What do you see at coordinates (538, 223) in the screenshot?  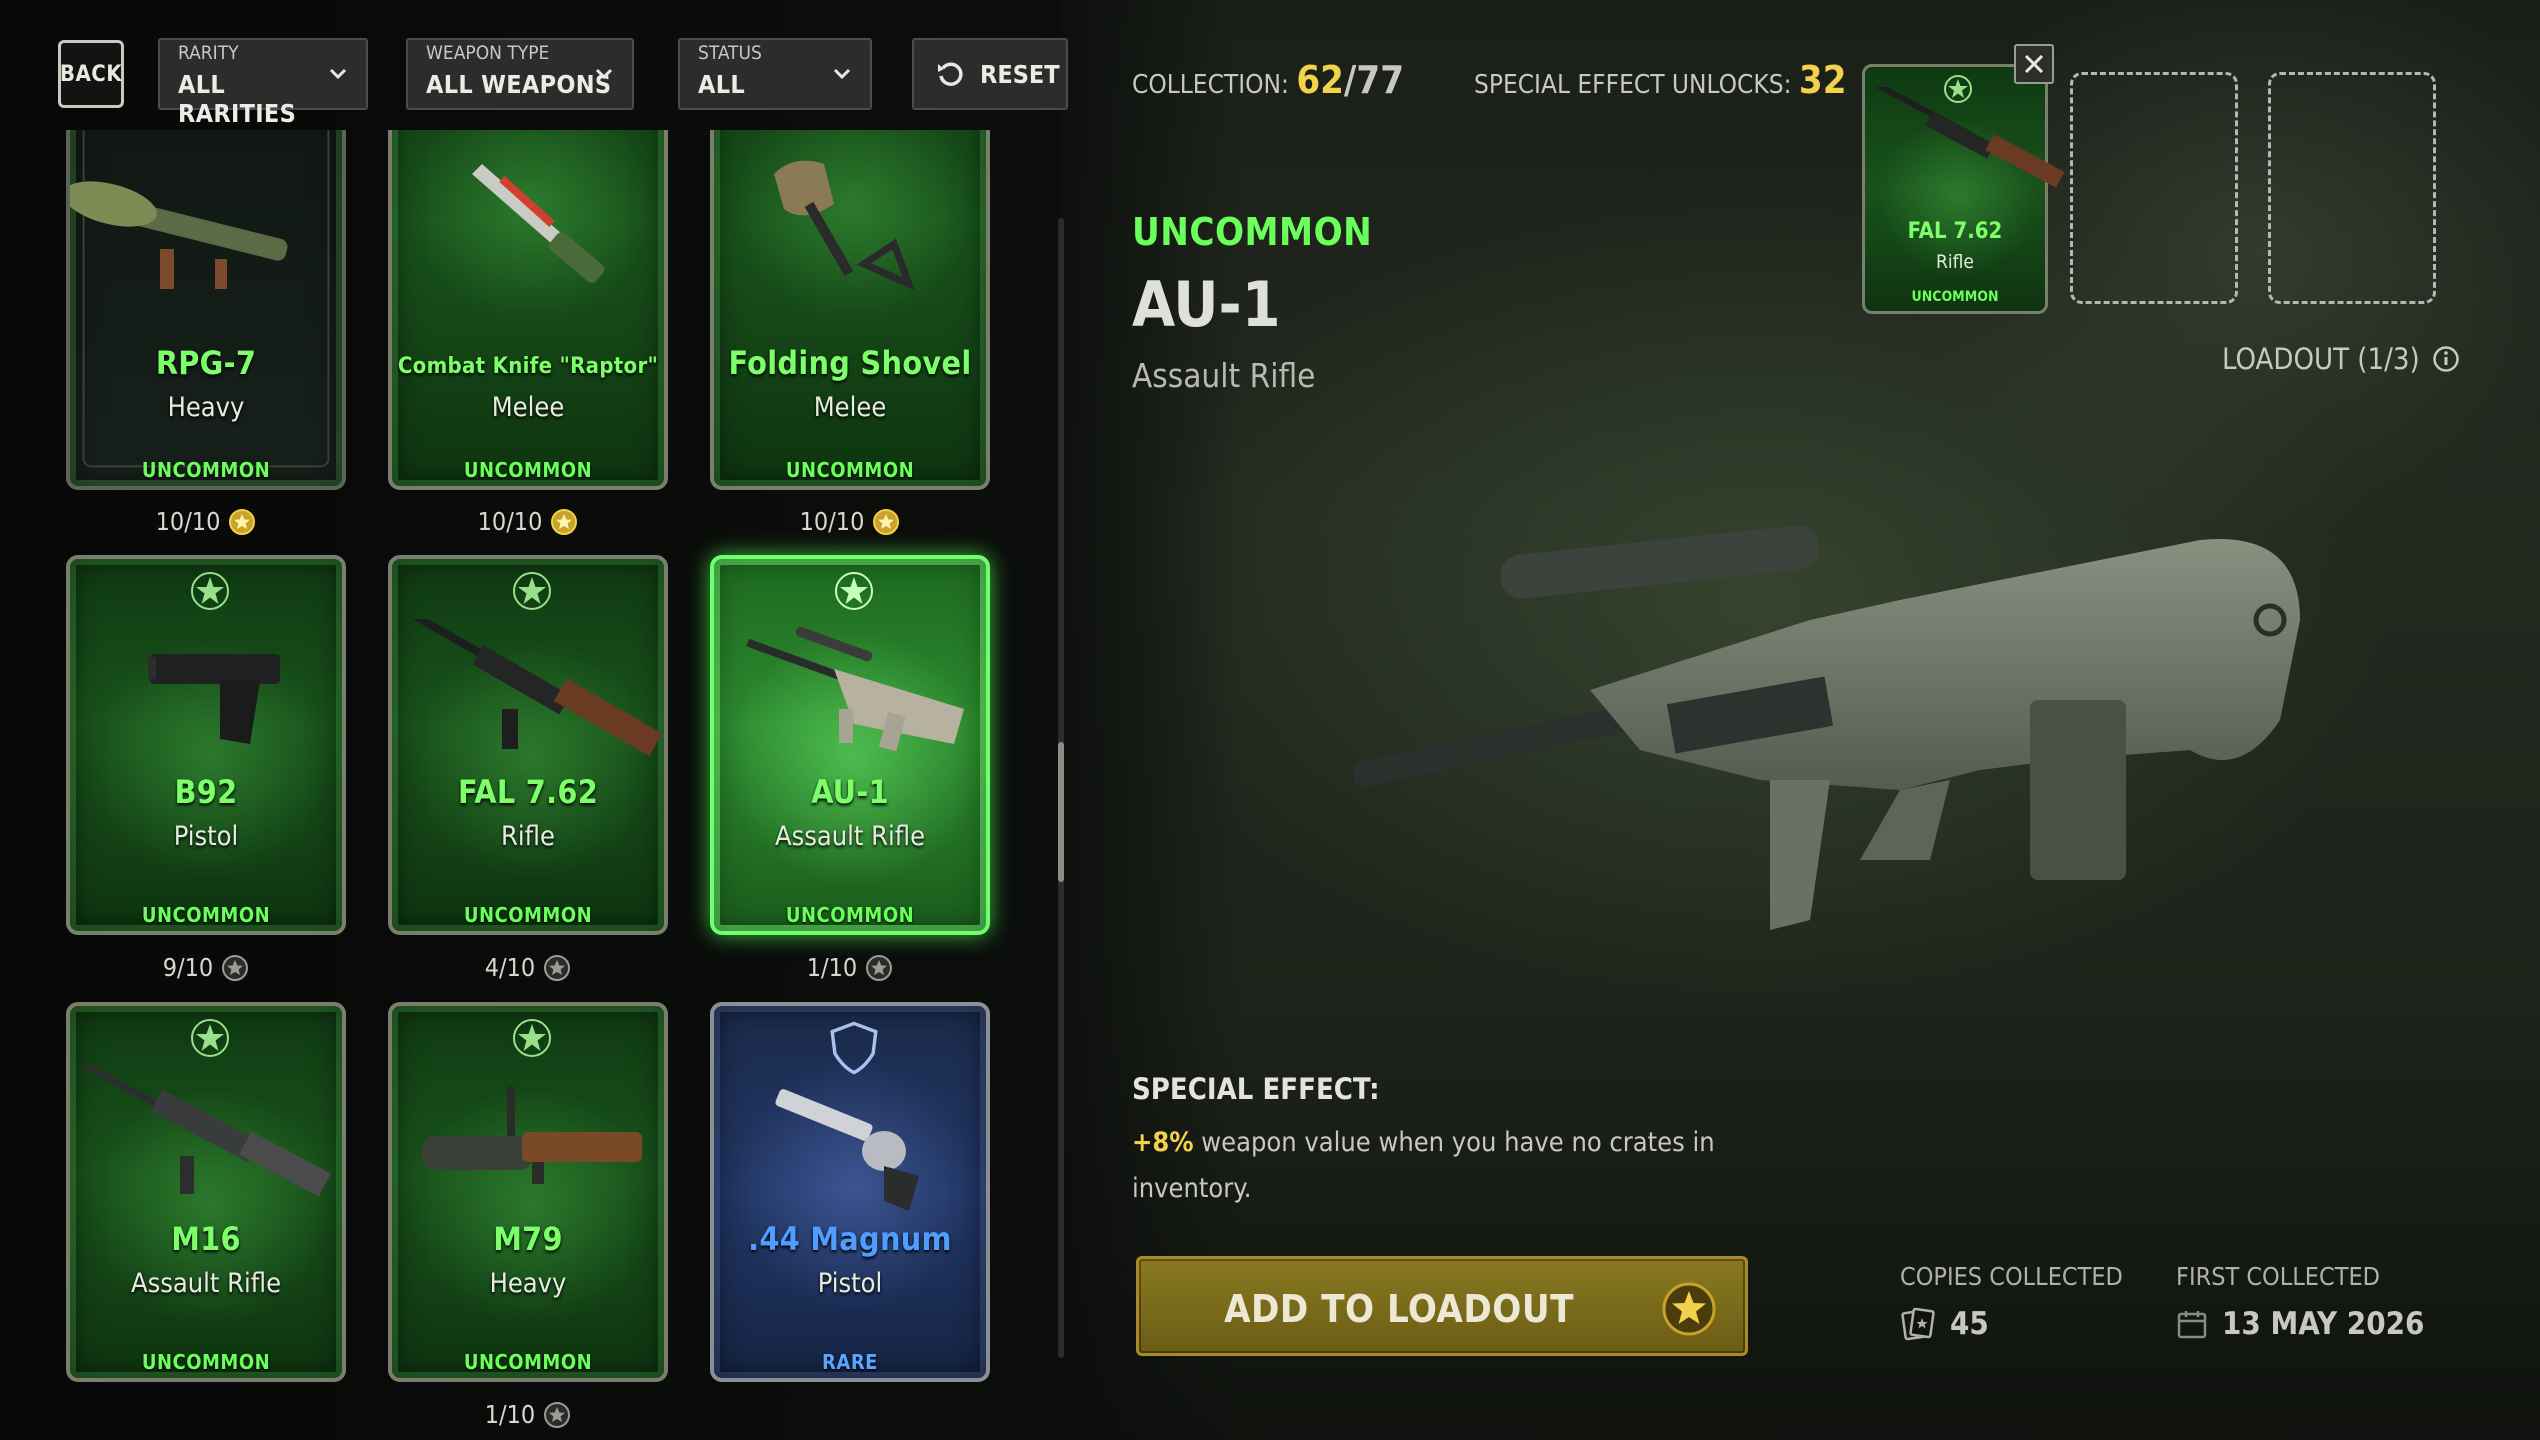 I see `combat-knife-image` at bounding box center [538, 223].